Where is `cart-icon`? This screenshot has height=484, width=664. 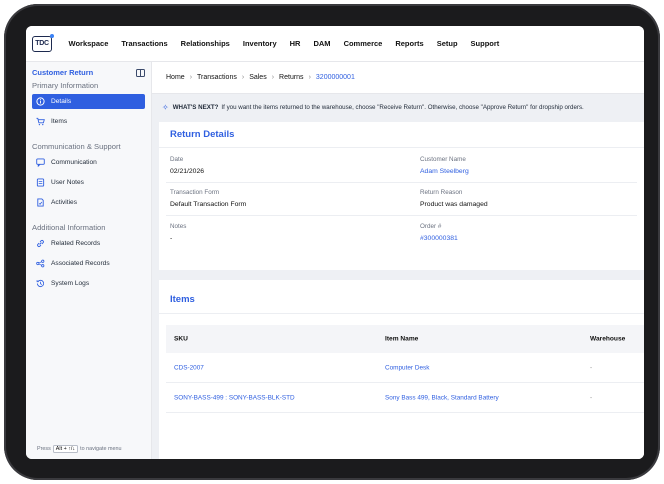
cart-icon is located at coordinates (40, 121).